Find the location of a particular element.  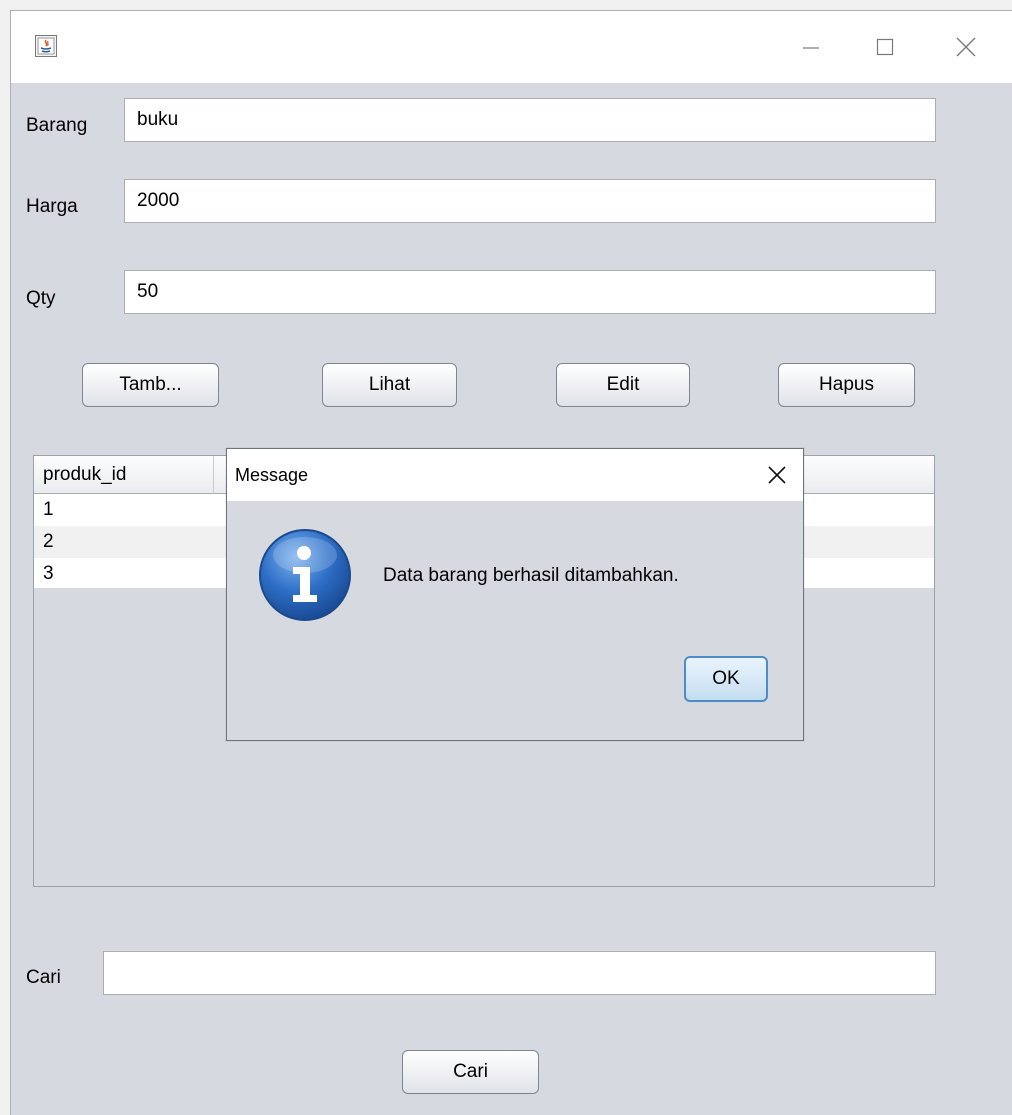

barang-input is located at coordinates (530, 120).